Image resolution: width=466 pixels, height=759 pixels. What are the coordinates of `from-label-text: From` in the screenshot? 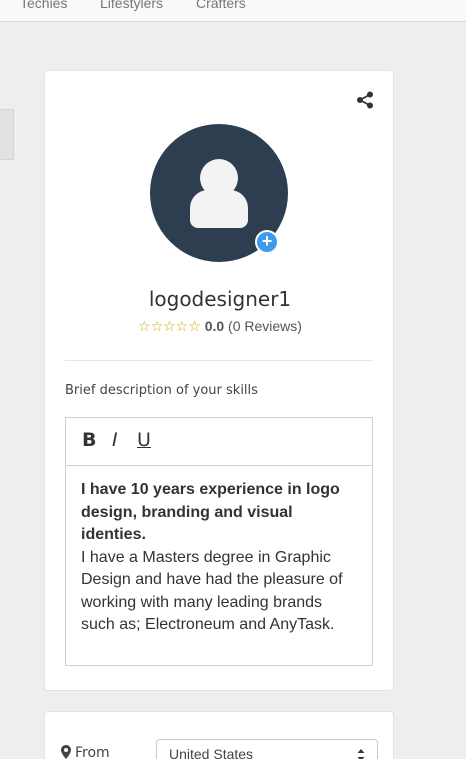 It's located at (92, 752).